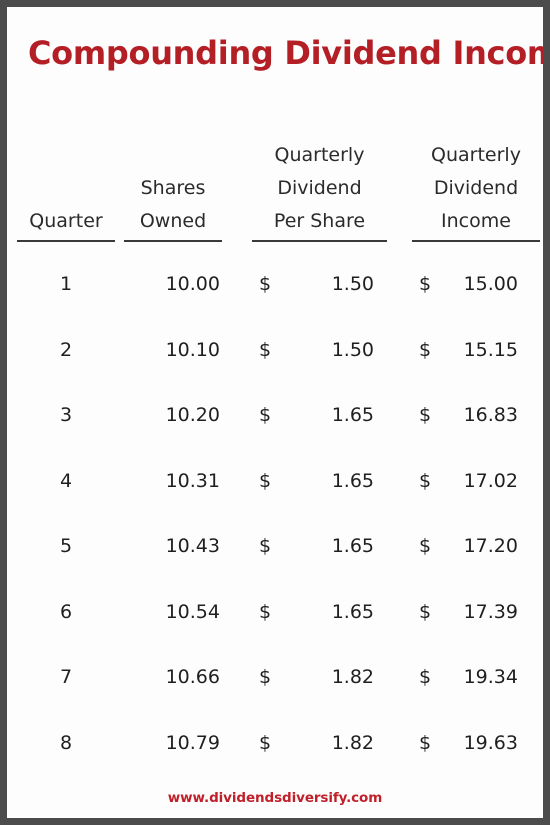  I want to click on column-header-income-line1: Quarterly, so click(476, 155).